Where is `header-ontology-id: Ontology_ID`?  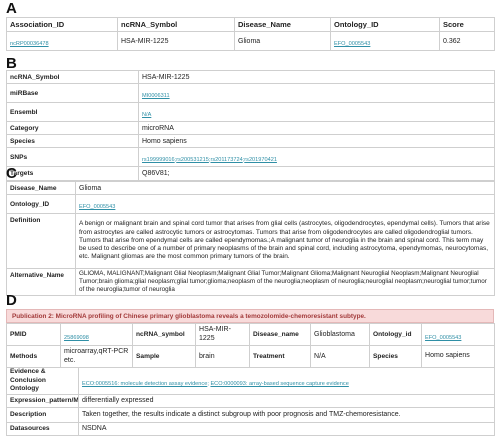
header-ontology-id: Ontology_ID is located at coordinates (385, 24).